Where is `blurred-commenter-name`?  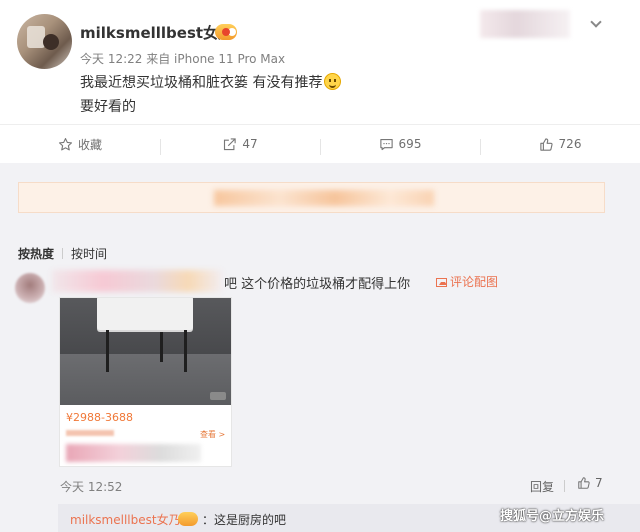
blurred-commenter-name is located at coordinates (137, 281).